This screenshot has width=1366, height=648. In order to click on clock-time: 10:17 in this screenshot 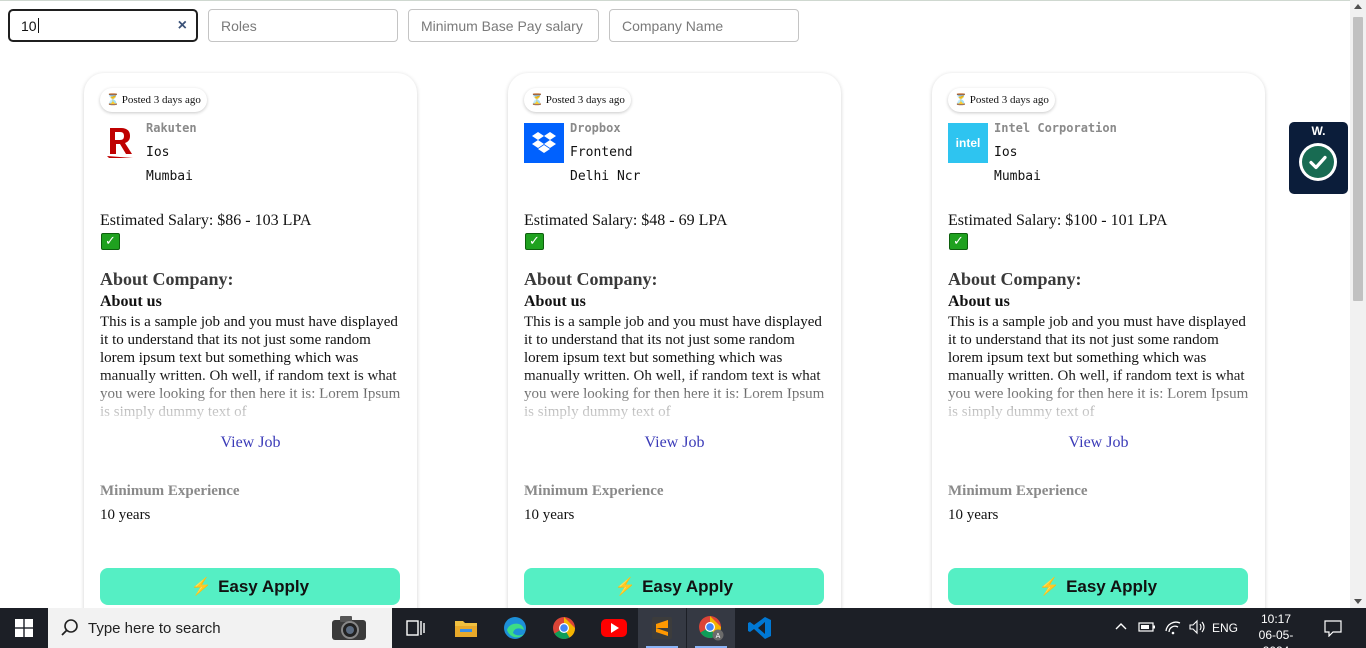, I will do `click(1276, 619)`.